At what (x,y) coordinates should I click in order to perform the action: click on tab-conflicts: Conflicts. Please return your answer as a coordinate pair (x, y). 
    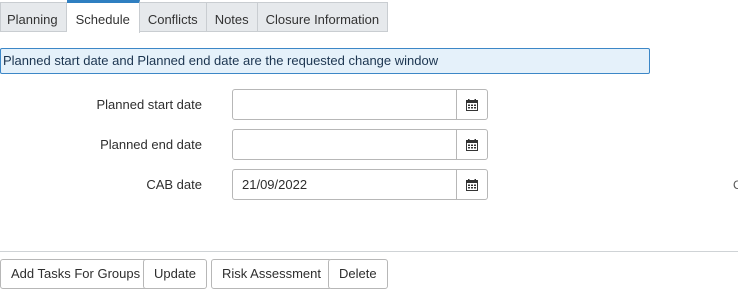
    Looking at the image, I should click on (173, 17).